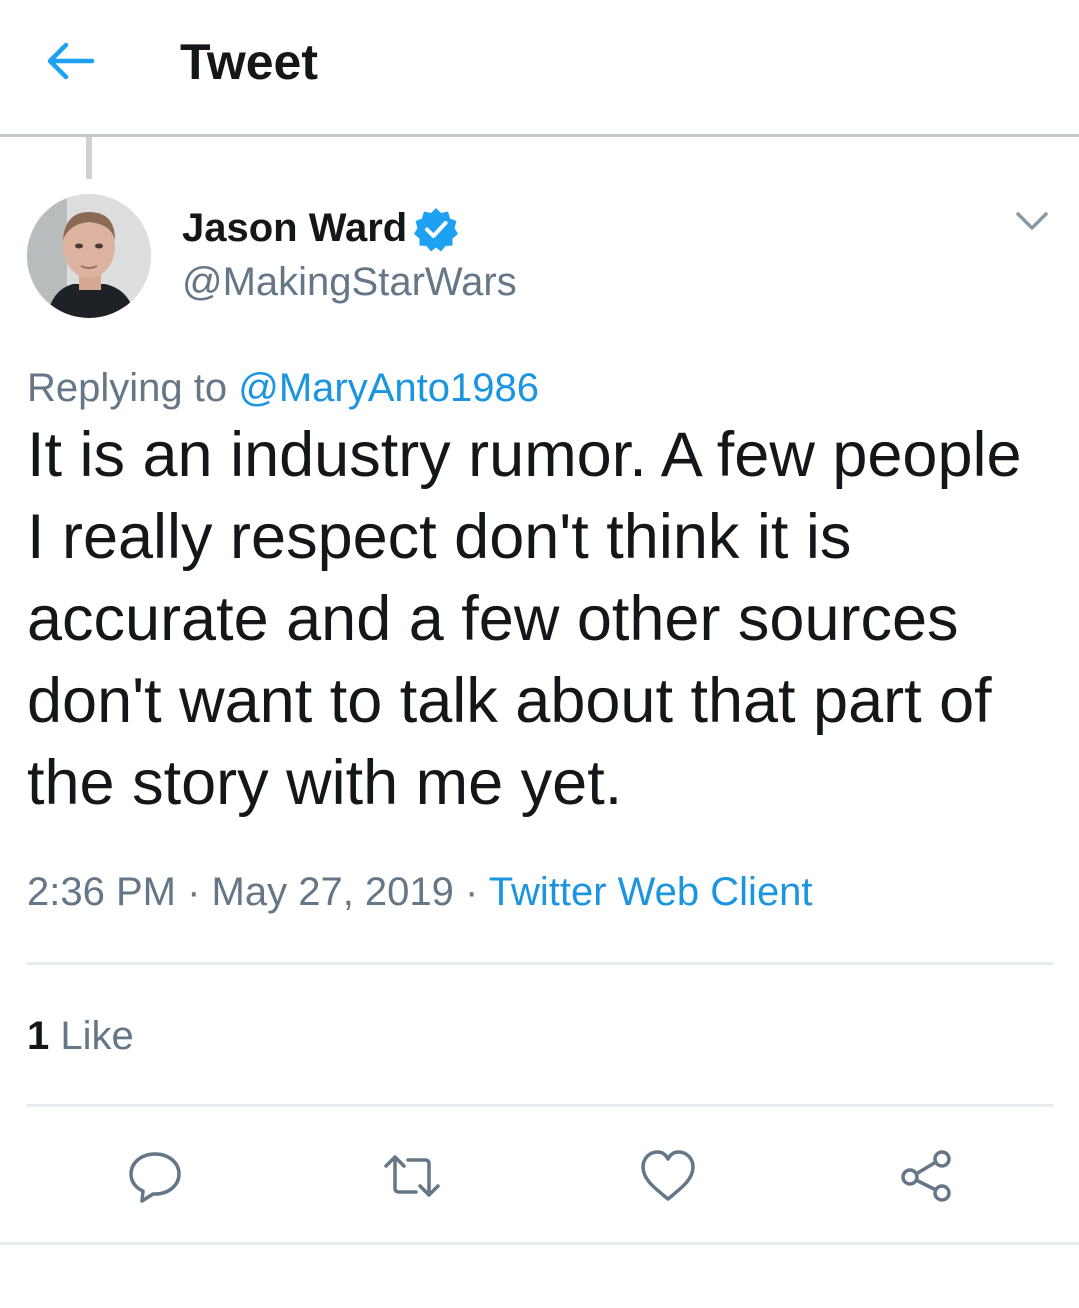 The image size is (1079, 1308). Describe the element at coordinates (249, 62) in the screenshot. I see `page-title: Tweet` at that location.